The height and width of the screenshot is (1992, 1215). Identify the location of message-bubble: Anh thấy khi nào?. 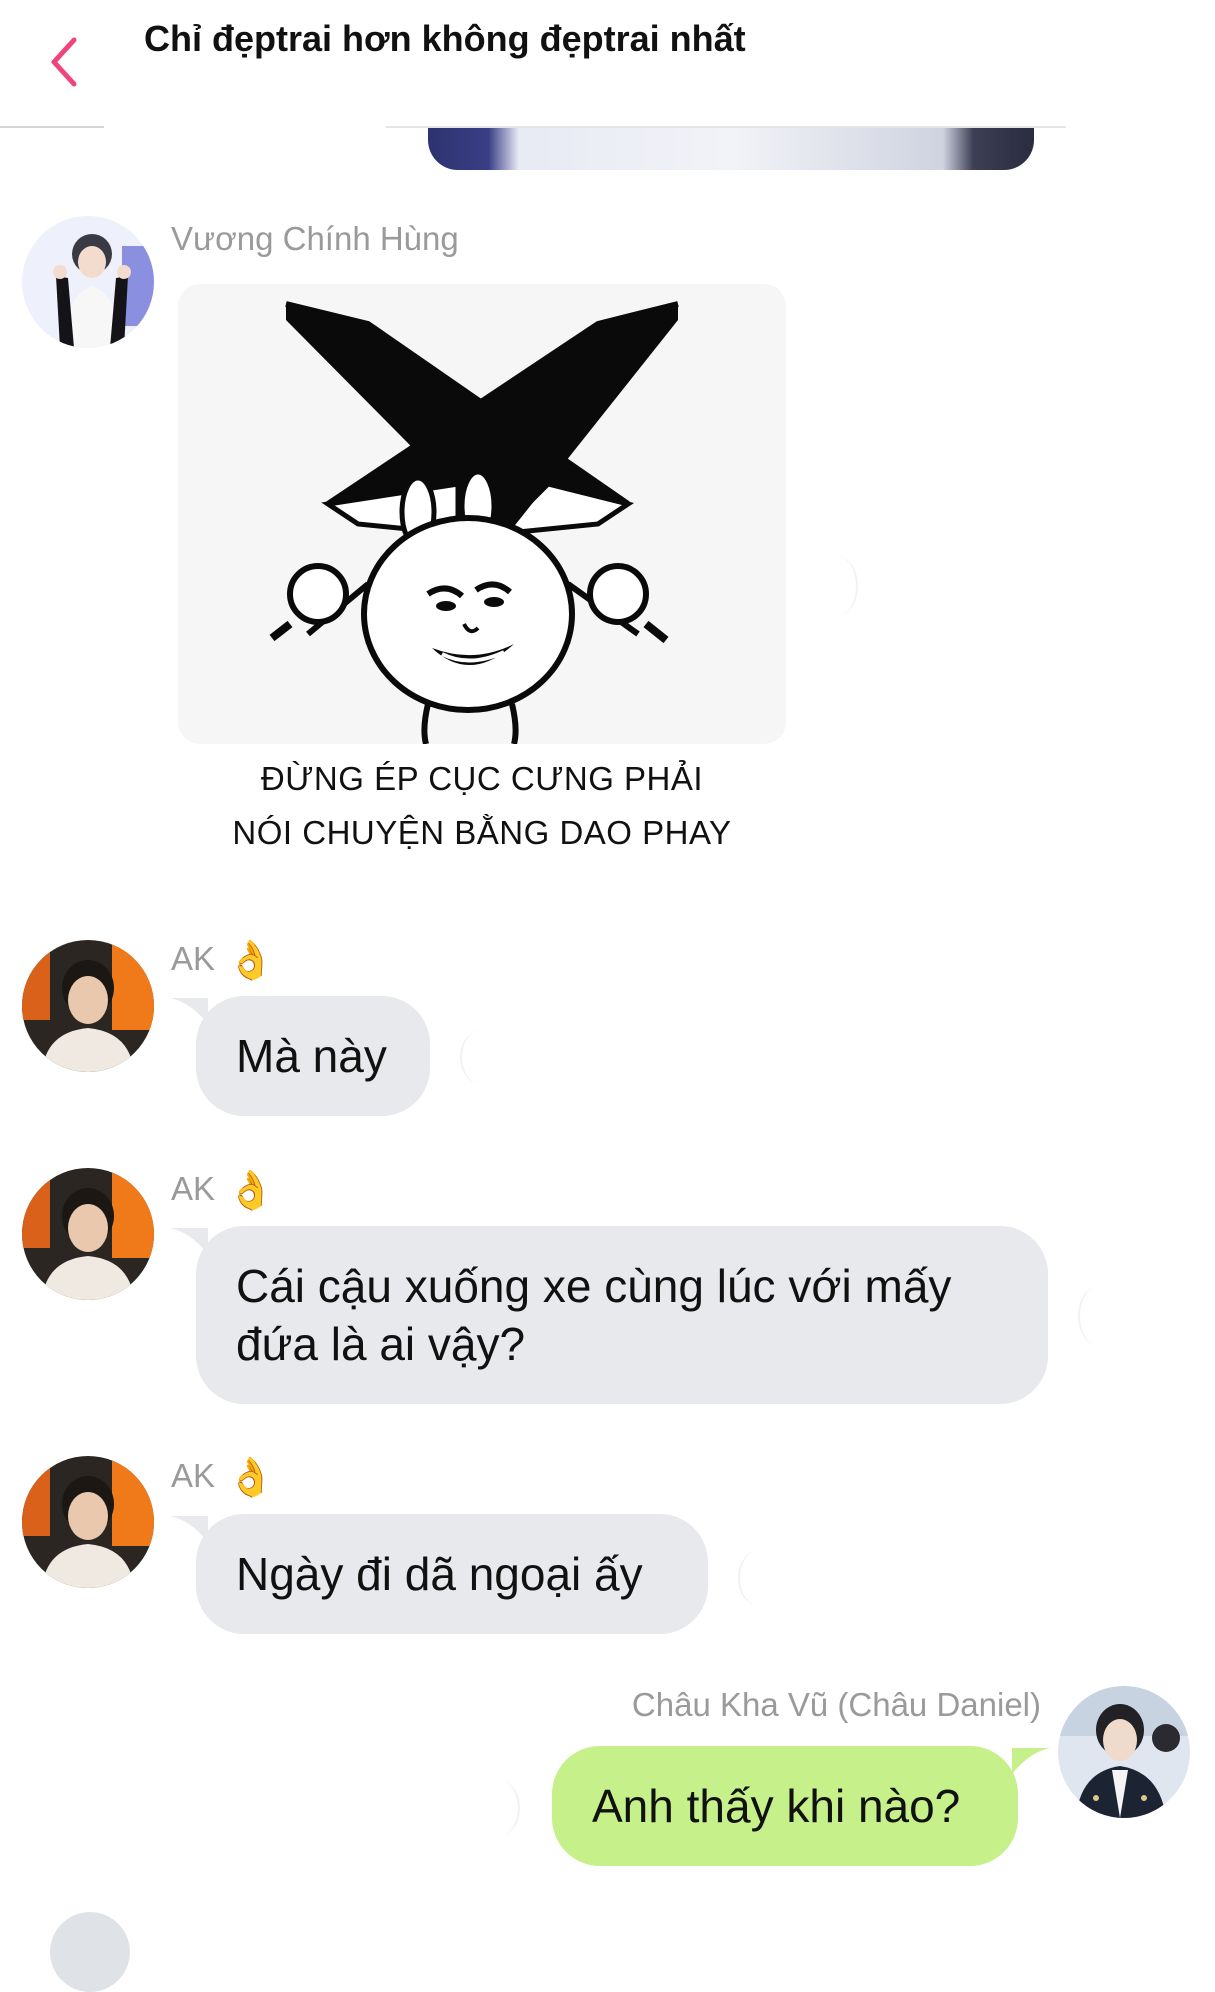
(785, 1806).